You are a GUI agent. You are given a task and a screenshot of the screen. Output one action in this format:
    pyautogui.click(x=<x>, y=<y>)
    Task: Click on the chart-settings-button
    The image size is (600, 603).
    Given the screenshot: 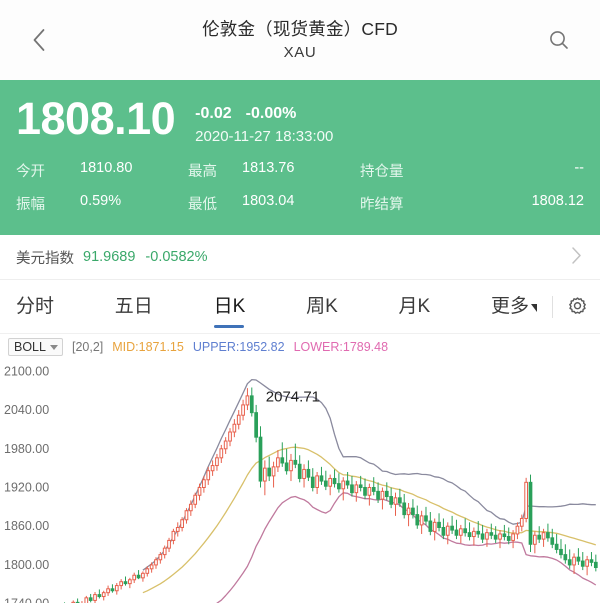 What is the action you would take?
    pyautogui.click(x=577, y=307)
    